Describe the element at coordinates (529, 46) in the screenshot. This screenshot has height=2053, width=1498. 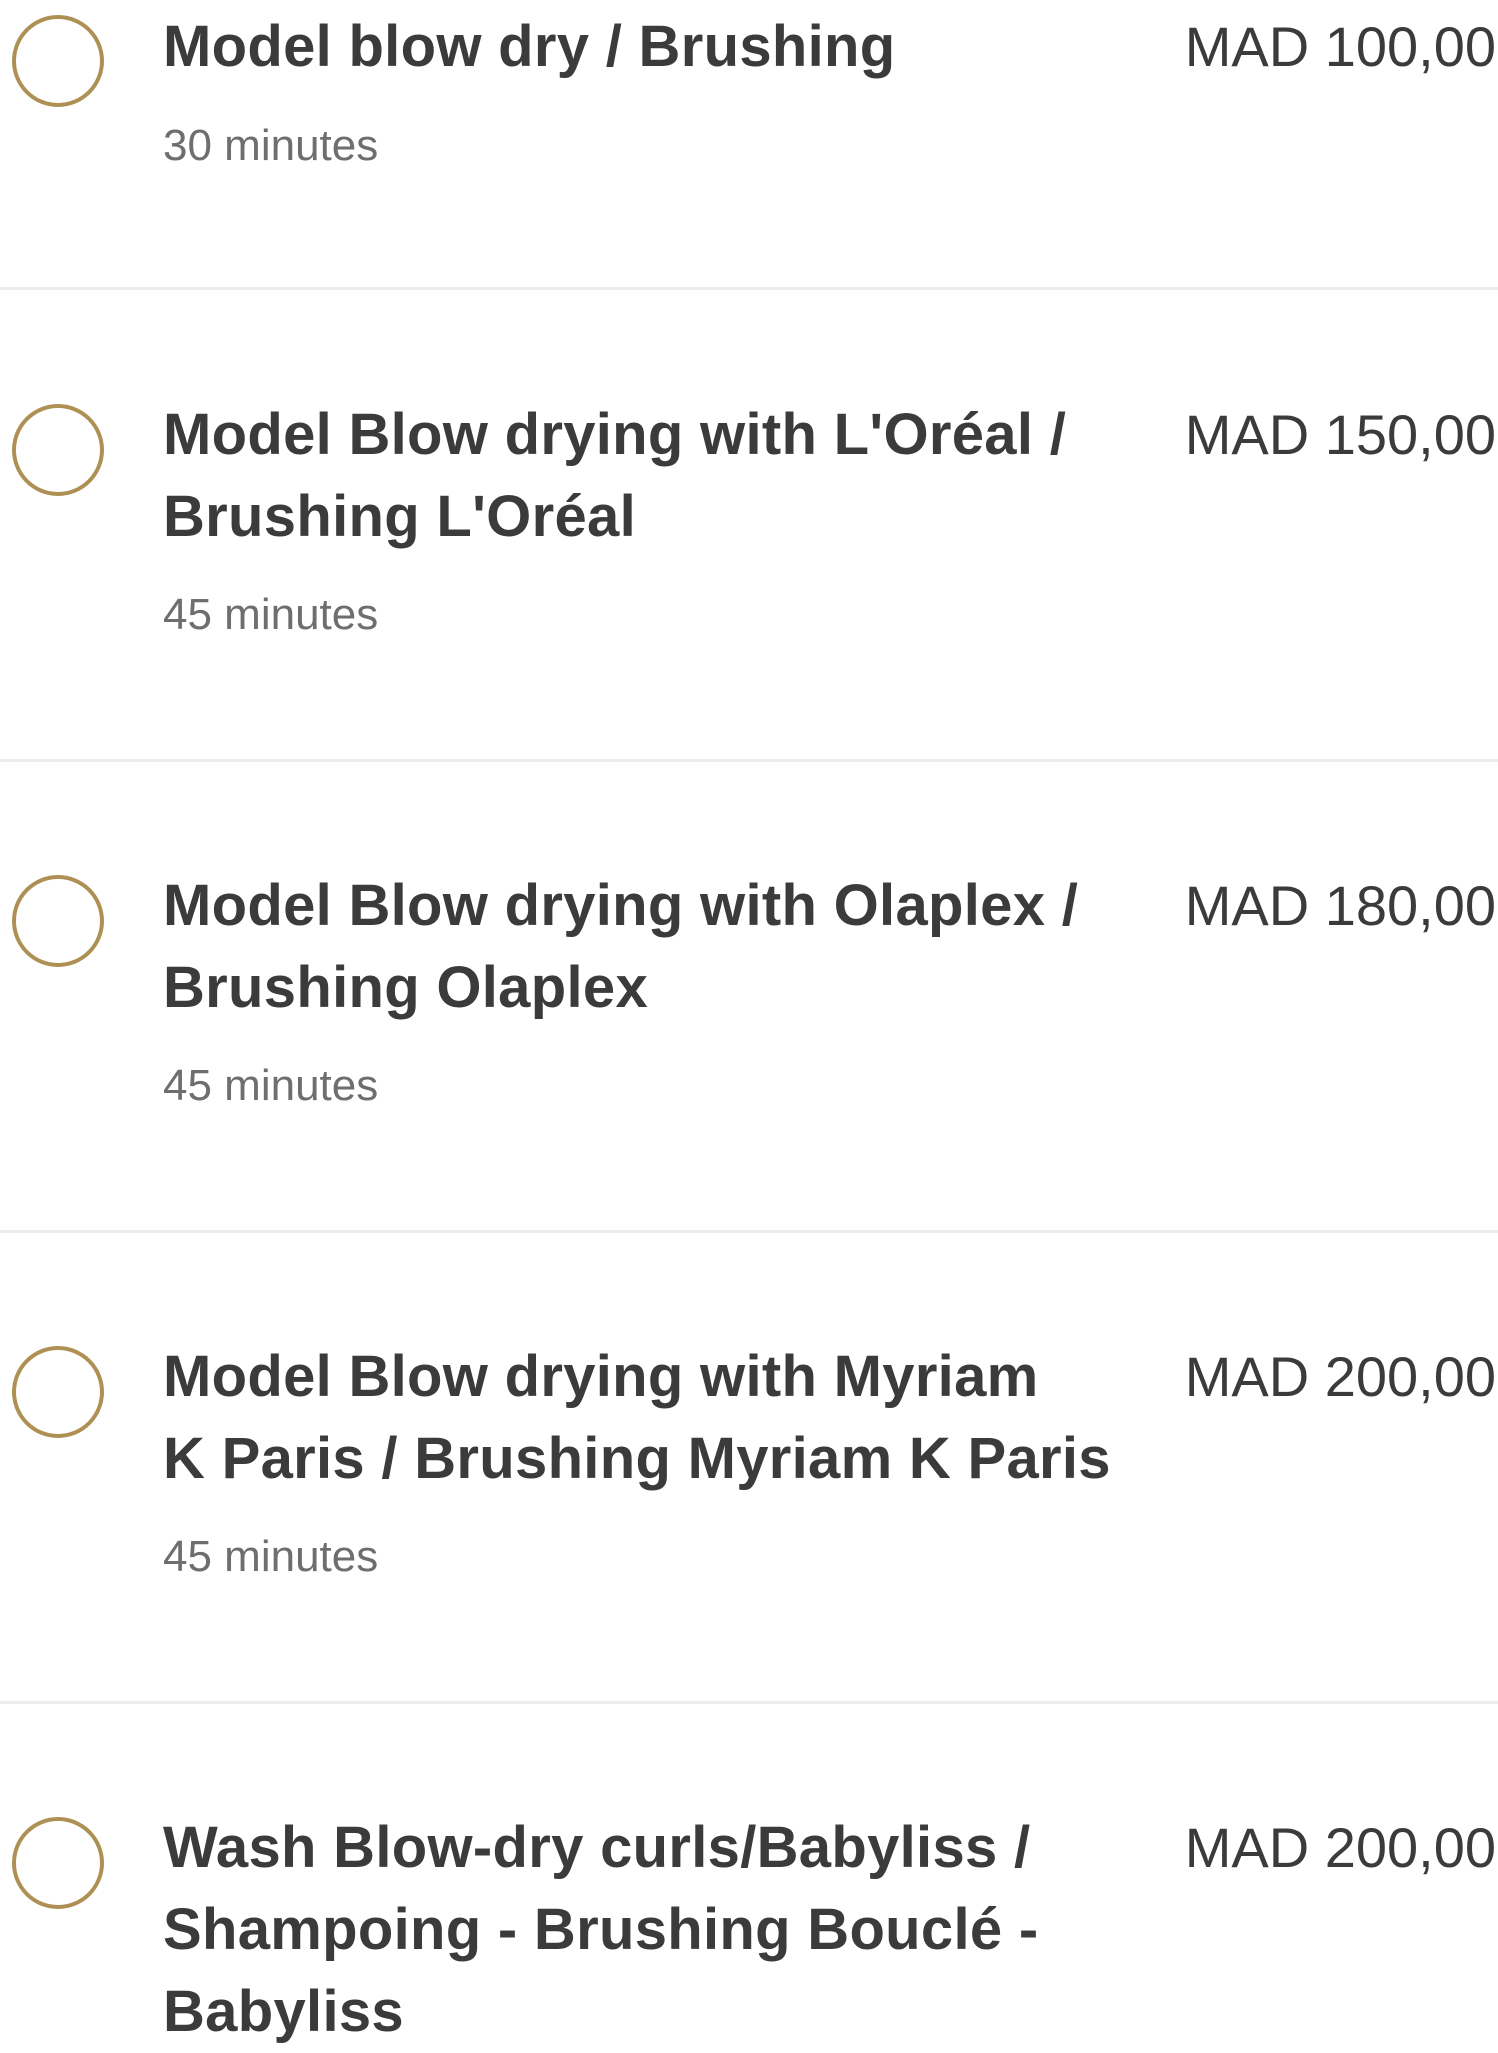
I see `service-name-line: Model blow dry / Brushing` at that location.